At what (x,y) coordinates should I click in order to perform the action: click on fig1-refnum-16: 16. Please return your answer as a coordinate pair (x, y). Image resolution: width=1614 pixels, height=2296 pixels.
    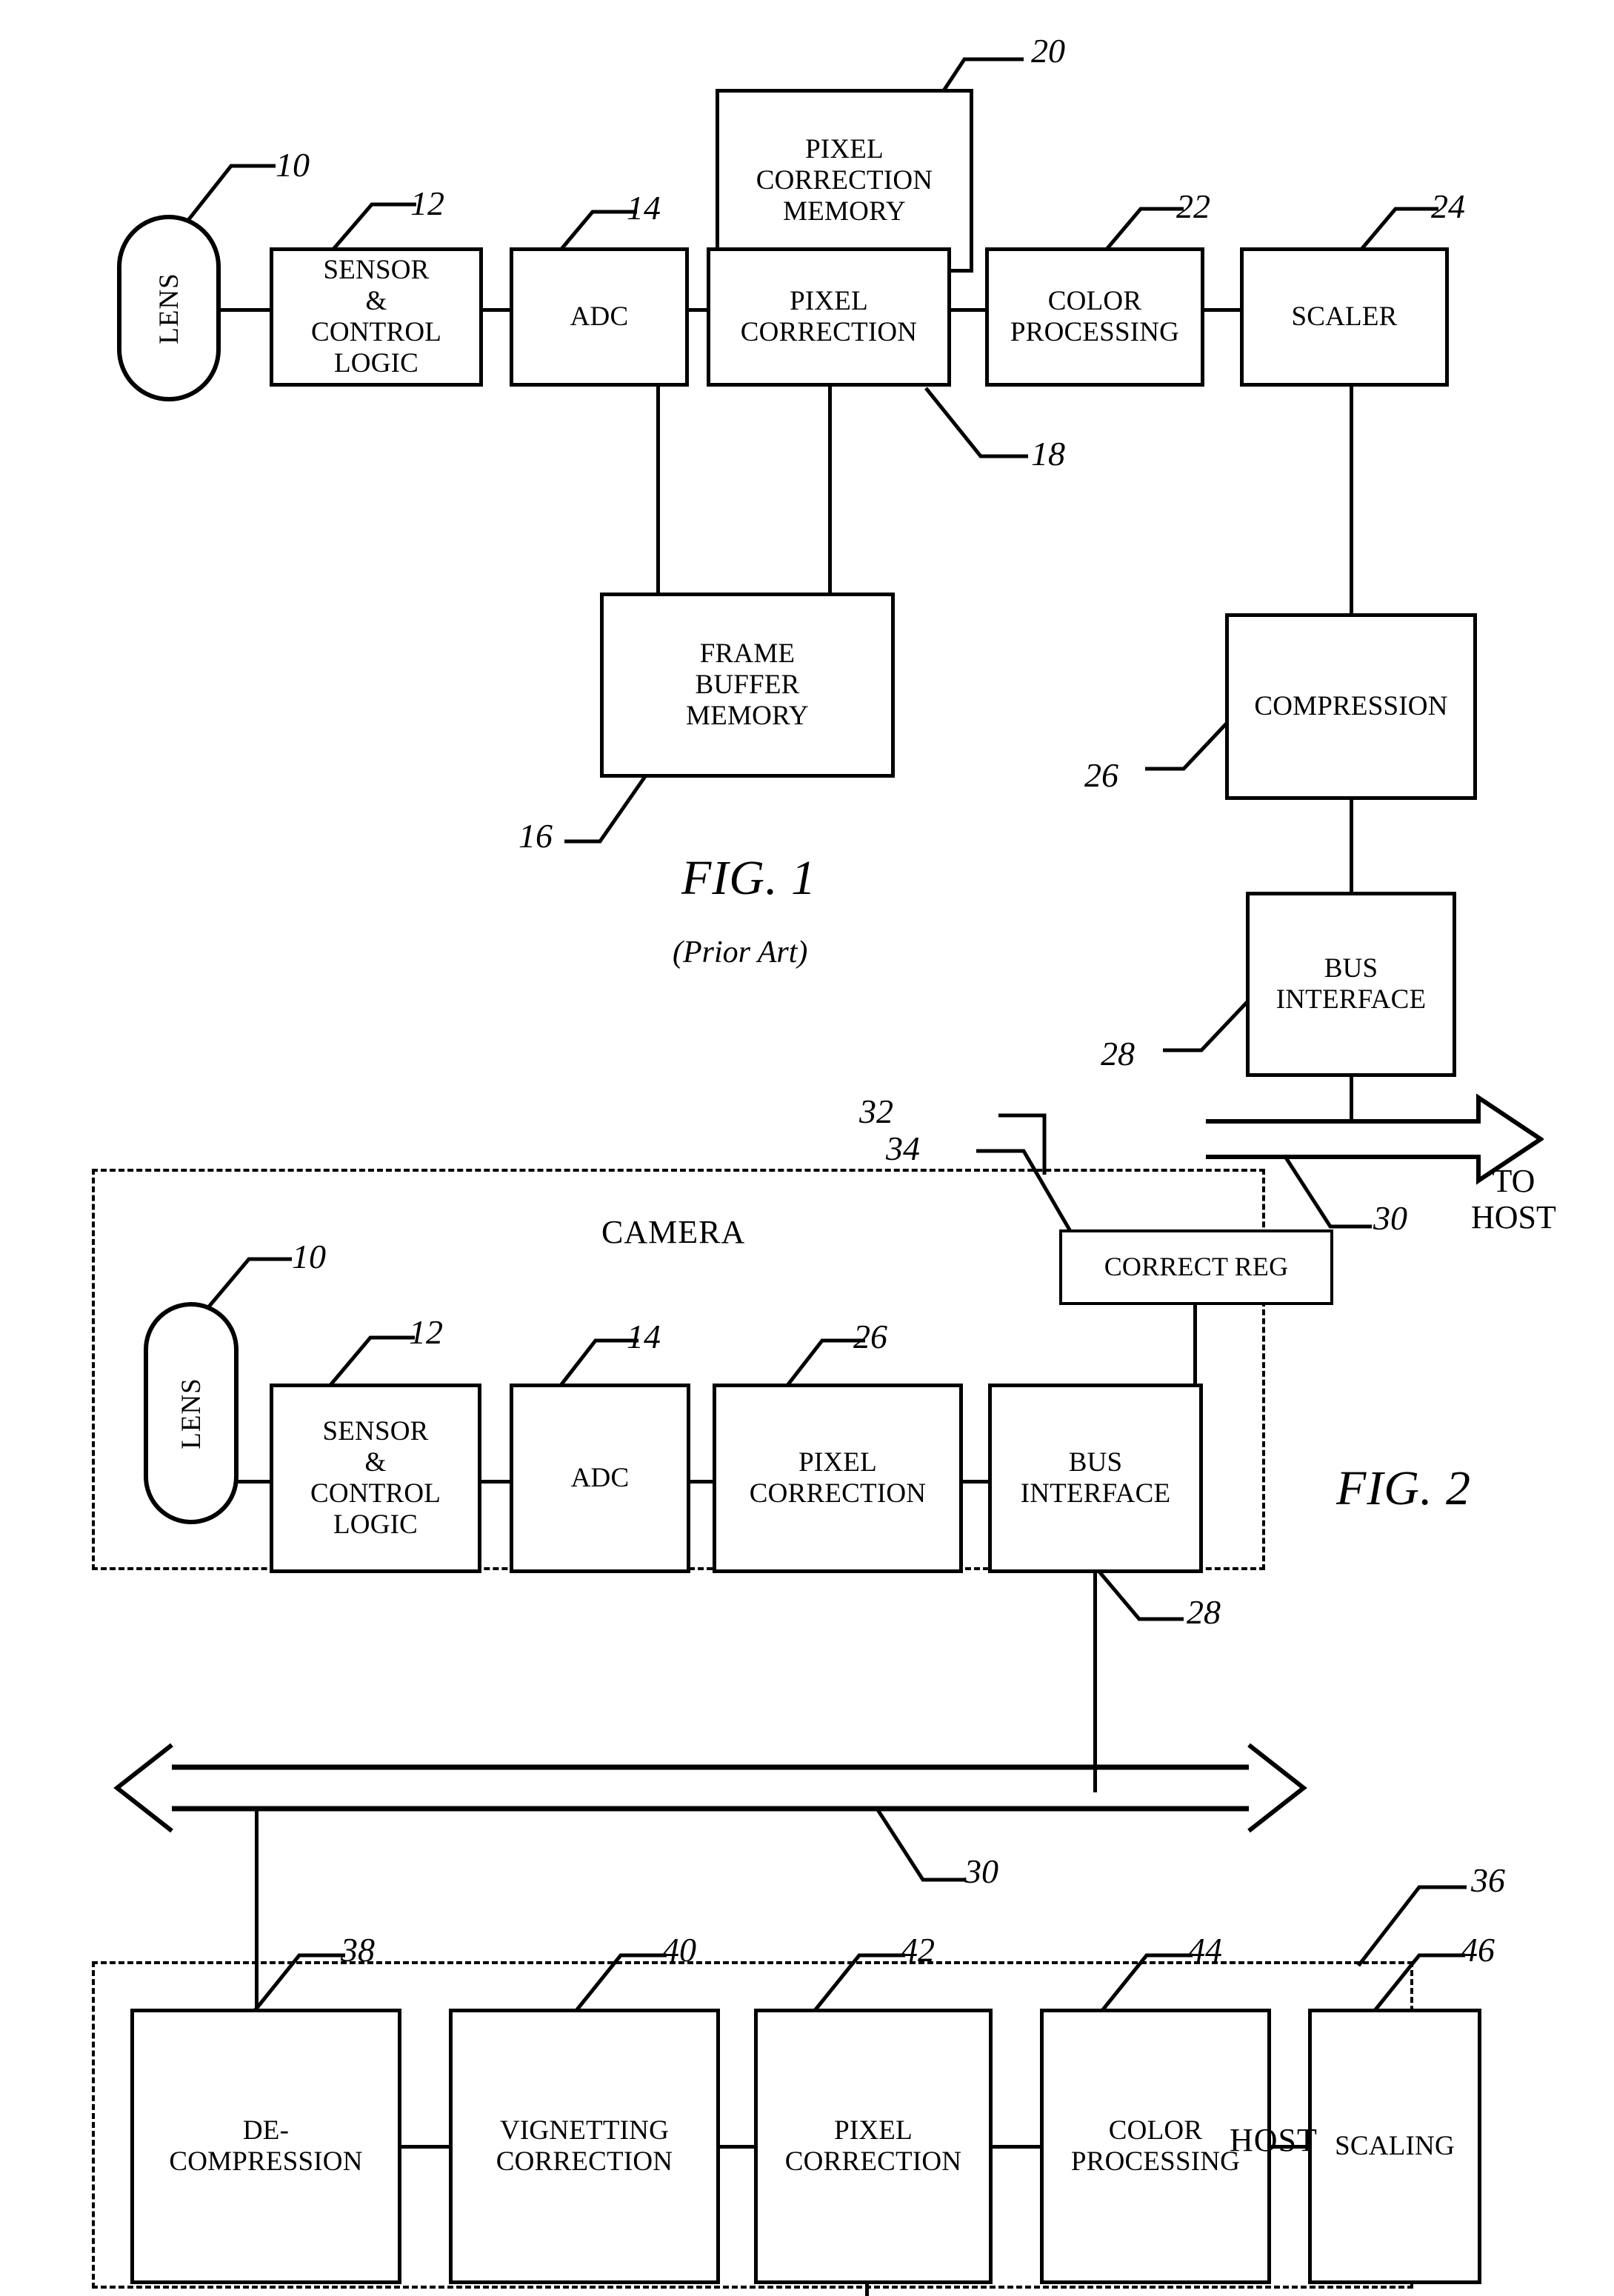
    Looking at the image, I should click on (535, 836).